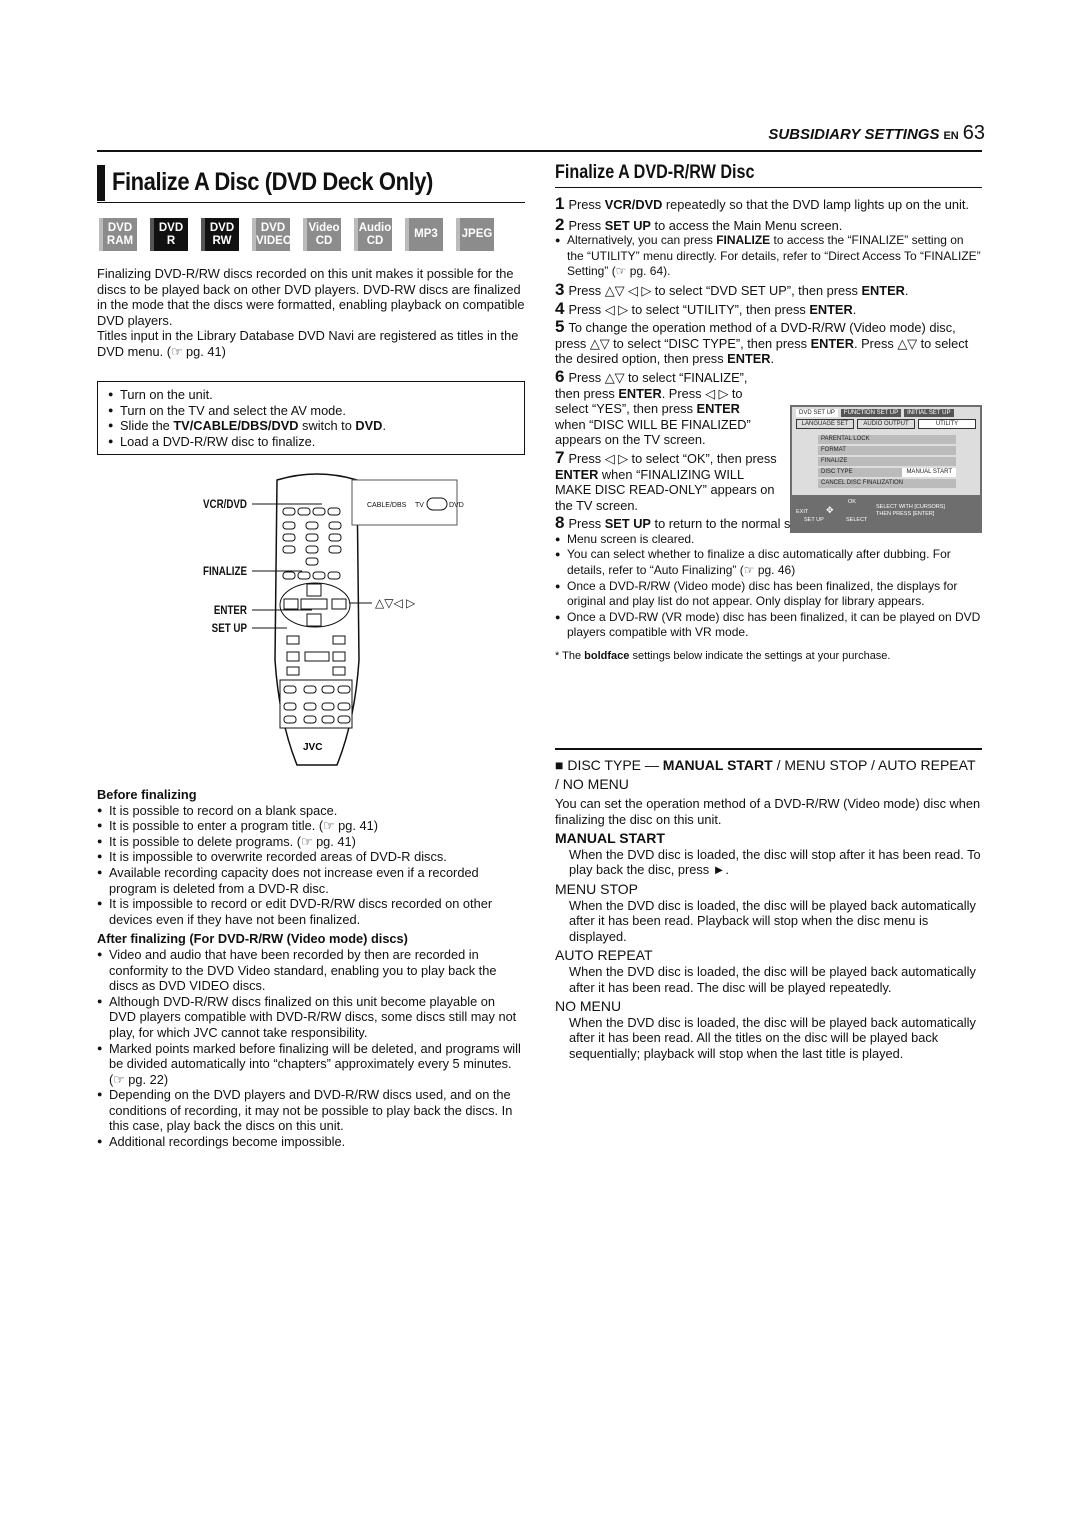 The height and width of the screenshot is (1528, 1080). I want to click on prep-item: Load a DVD-R/RW disc to finalize., so click(311, 442).